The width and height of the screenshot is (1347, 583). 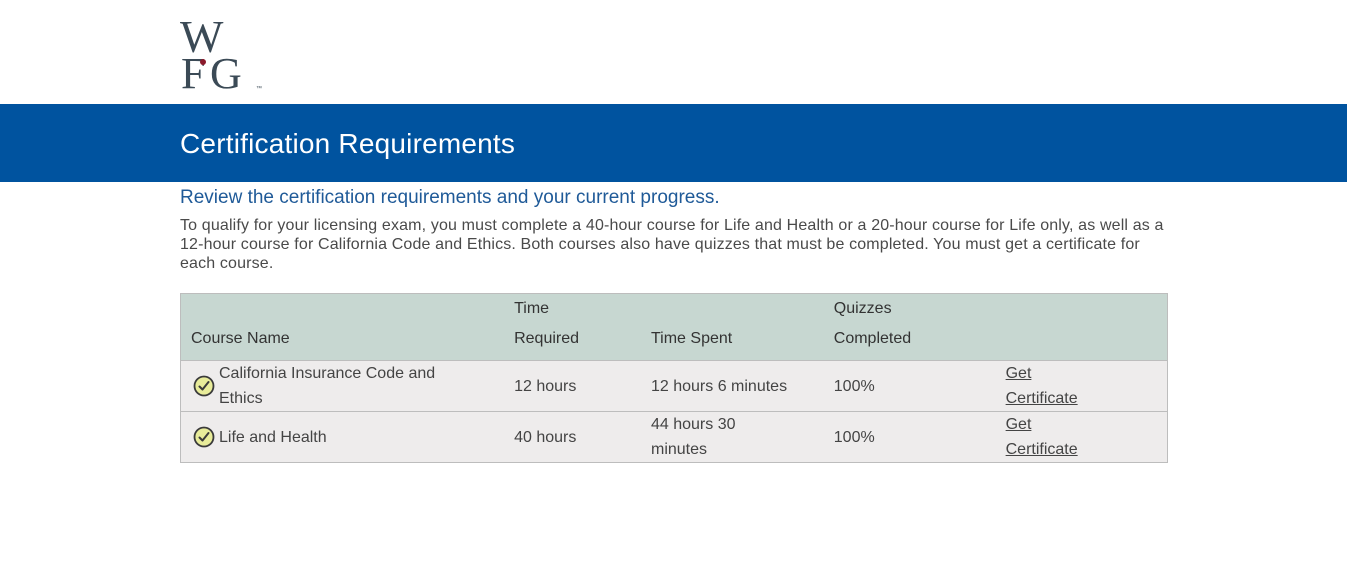 What do you see at coordinates (673, 143) in the screenshot?
I see `header-banner: Certification Requirements` at bounding box center [673, 143].